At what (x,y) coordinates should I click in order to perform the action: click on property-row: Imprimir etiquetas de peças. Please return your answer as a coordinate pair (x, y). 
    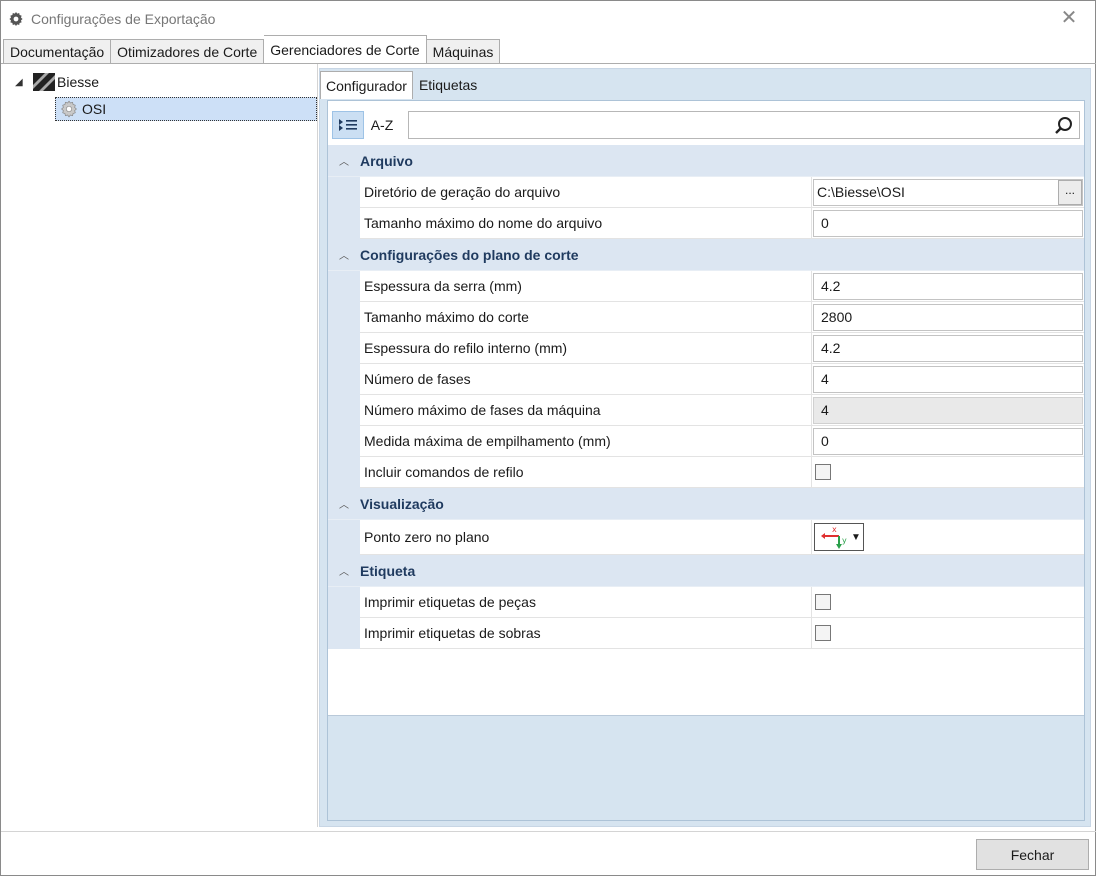
    Looking at the image, I should click on (706, 602).